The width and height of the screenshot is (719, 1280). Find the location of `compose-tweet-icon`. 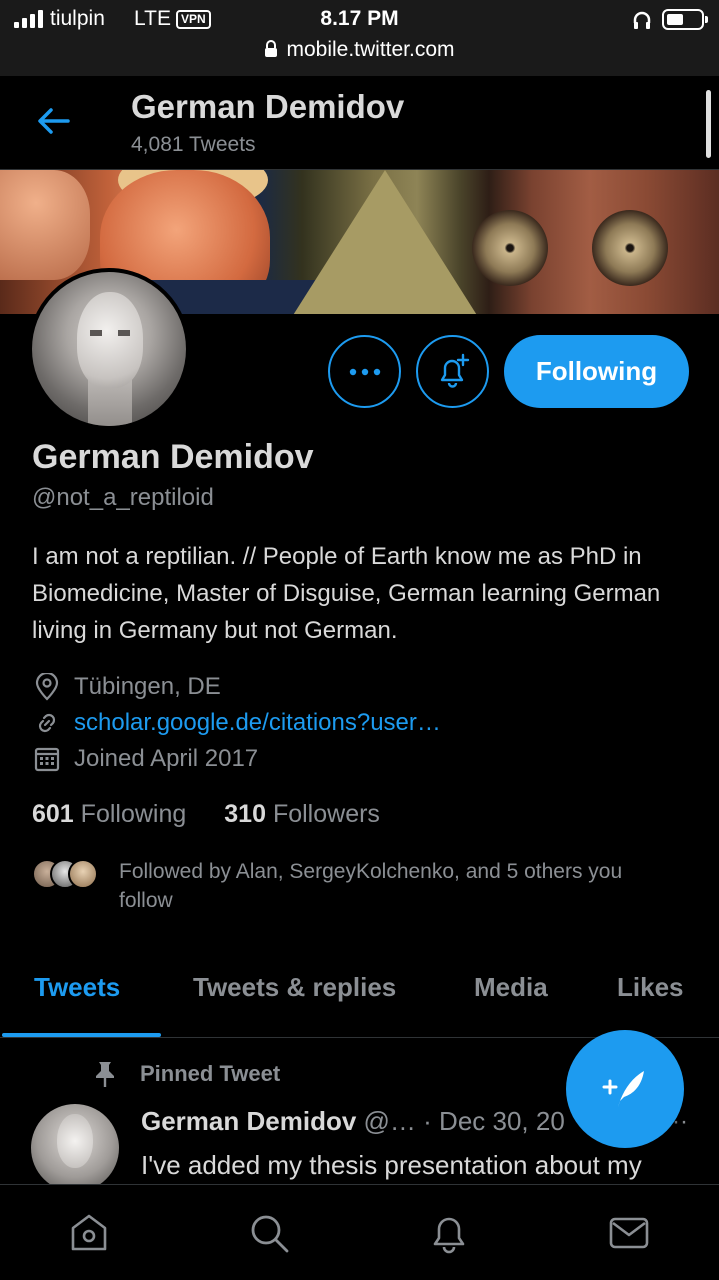

compose-tweet-icon is located at coordinates (623, 1089).